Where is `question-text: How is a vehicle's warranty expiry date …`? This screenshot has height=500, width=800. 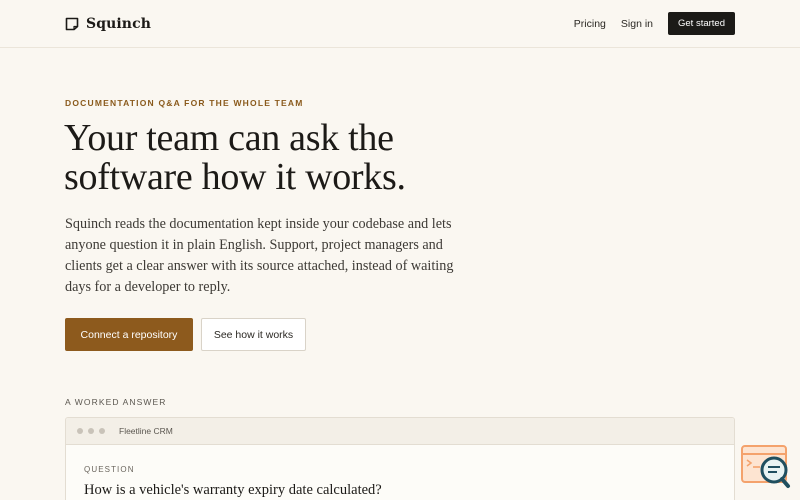 question-text: How is a vehicle's warranty expiry date … is located at coordinates (233, 490).